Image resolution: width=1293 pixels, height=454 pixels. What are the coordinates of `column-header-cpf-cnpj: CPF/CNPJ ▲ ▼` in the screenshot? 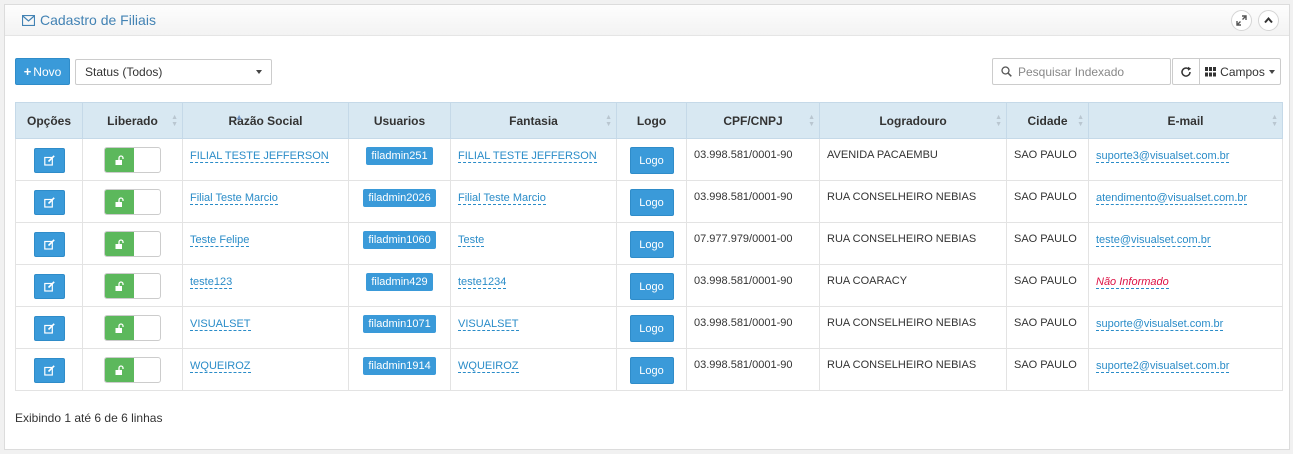 It's located at (753, 120).